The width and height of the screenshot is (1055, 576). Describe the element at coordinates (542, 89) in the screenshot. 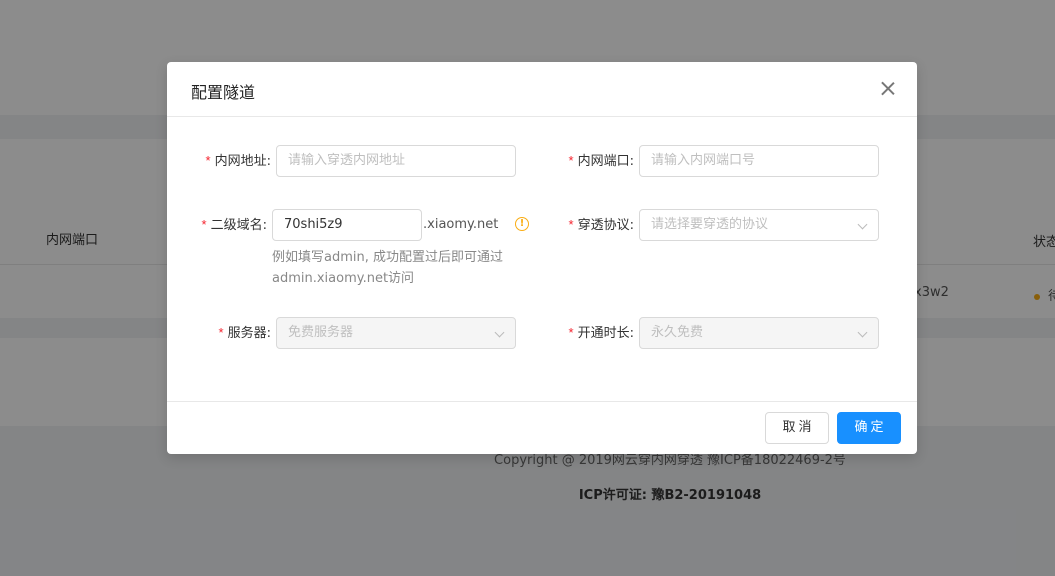

I see `modal-header: 配置隧道` at that location.